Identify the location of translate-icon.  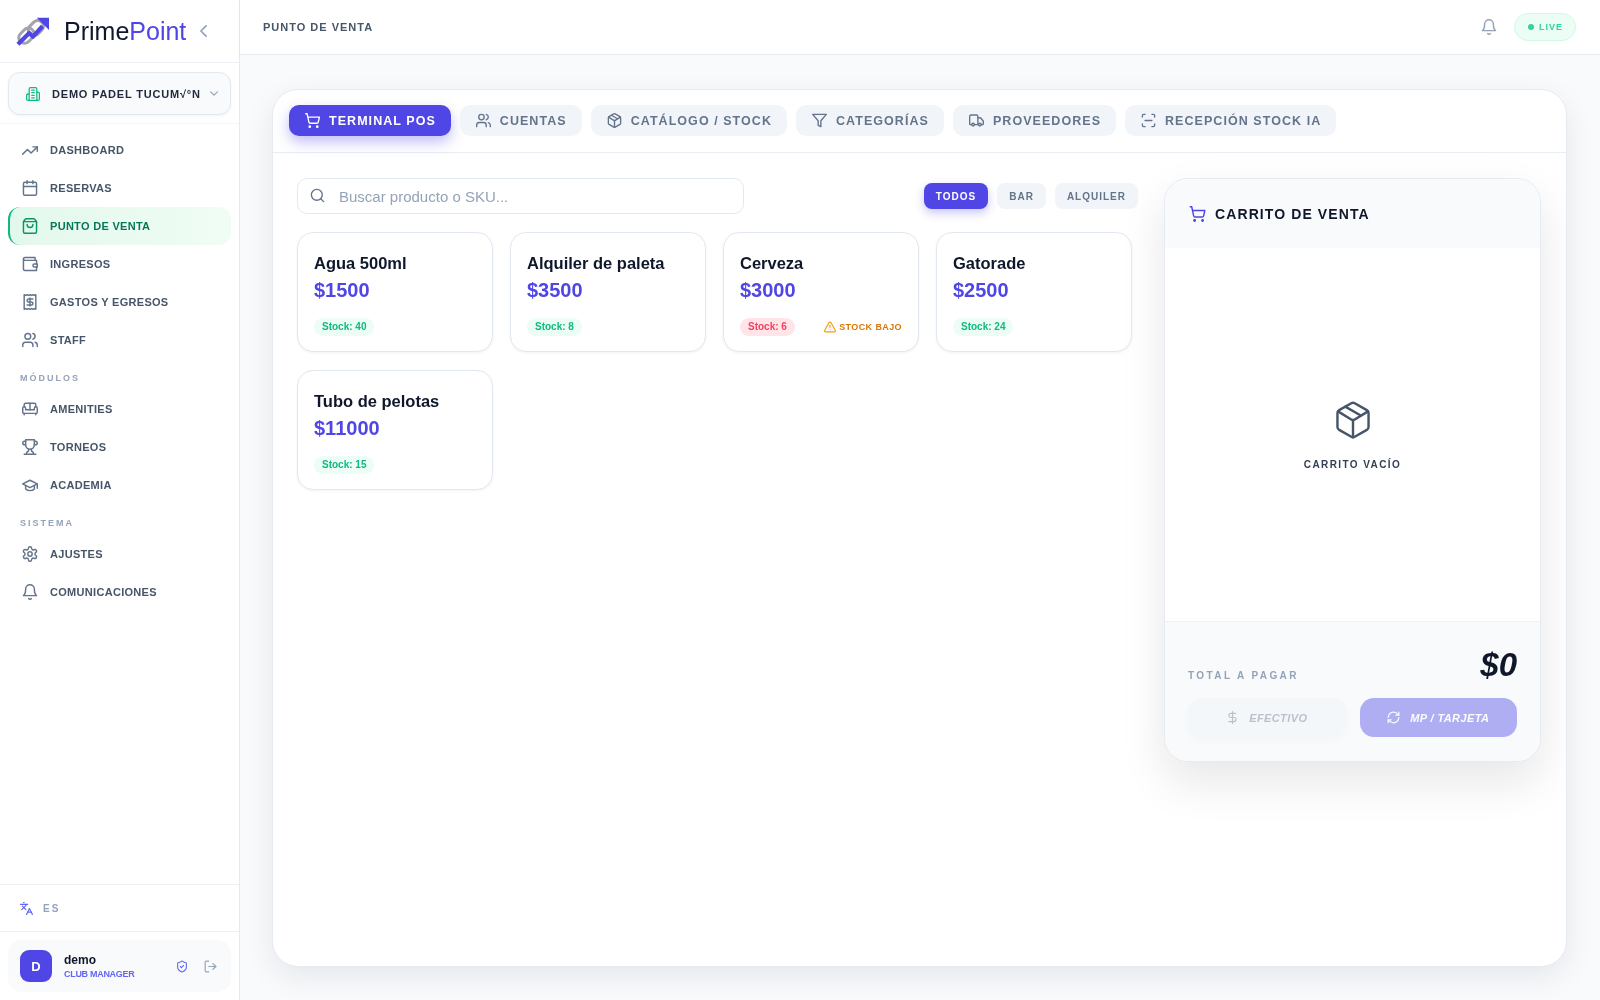
(26, 908).